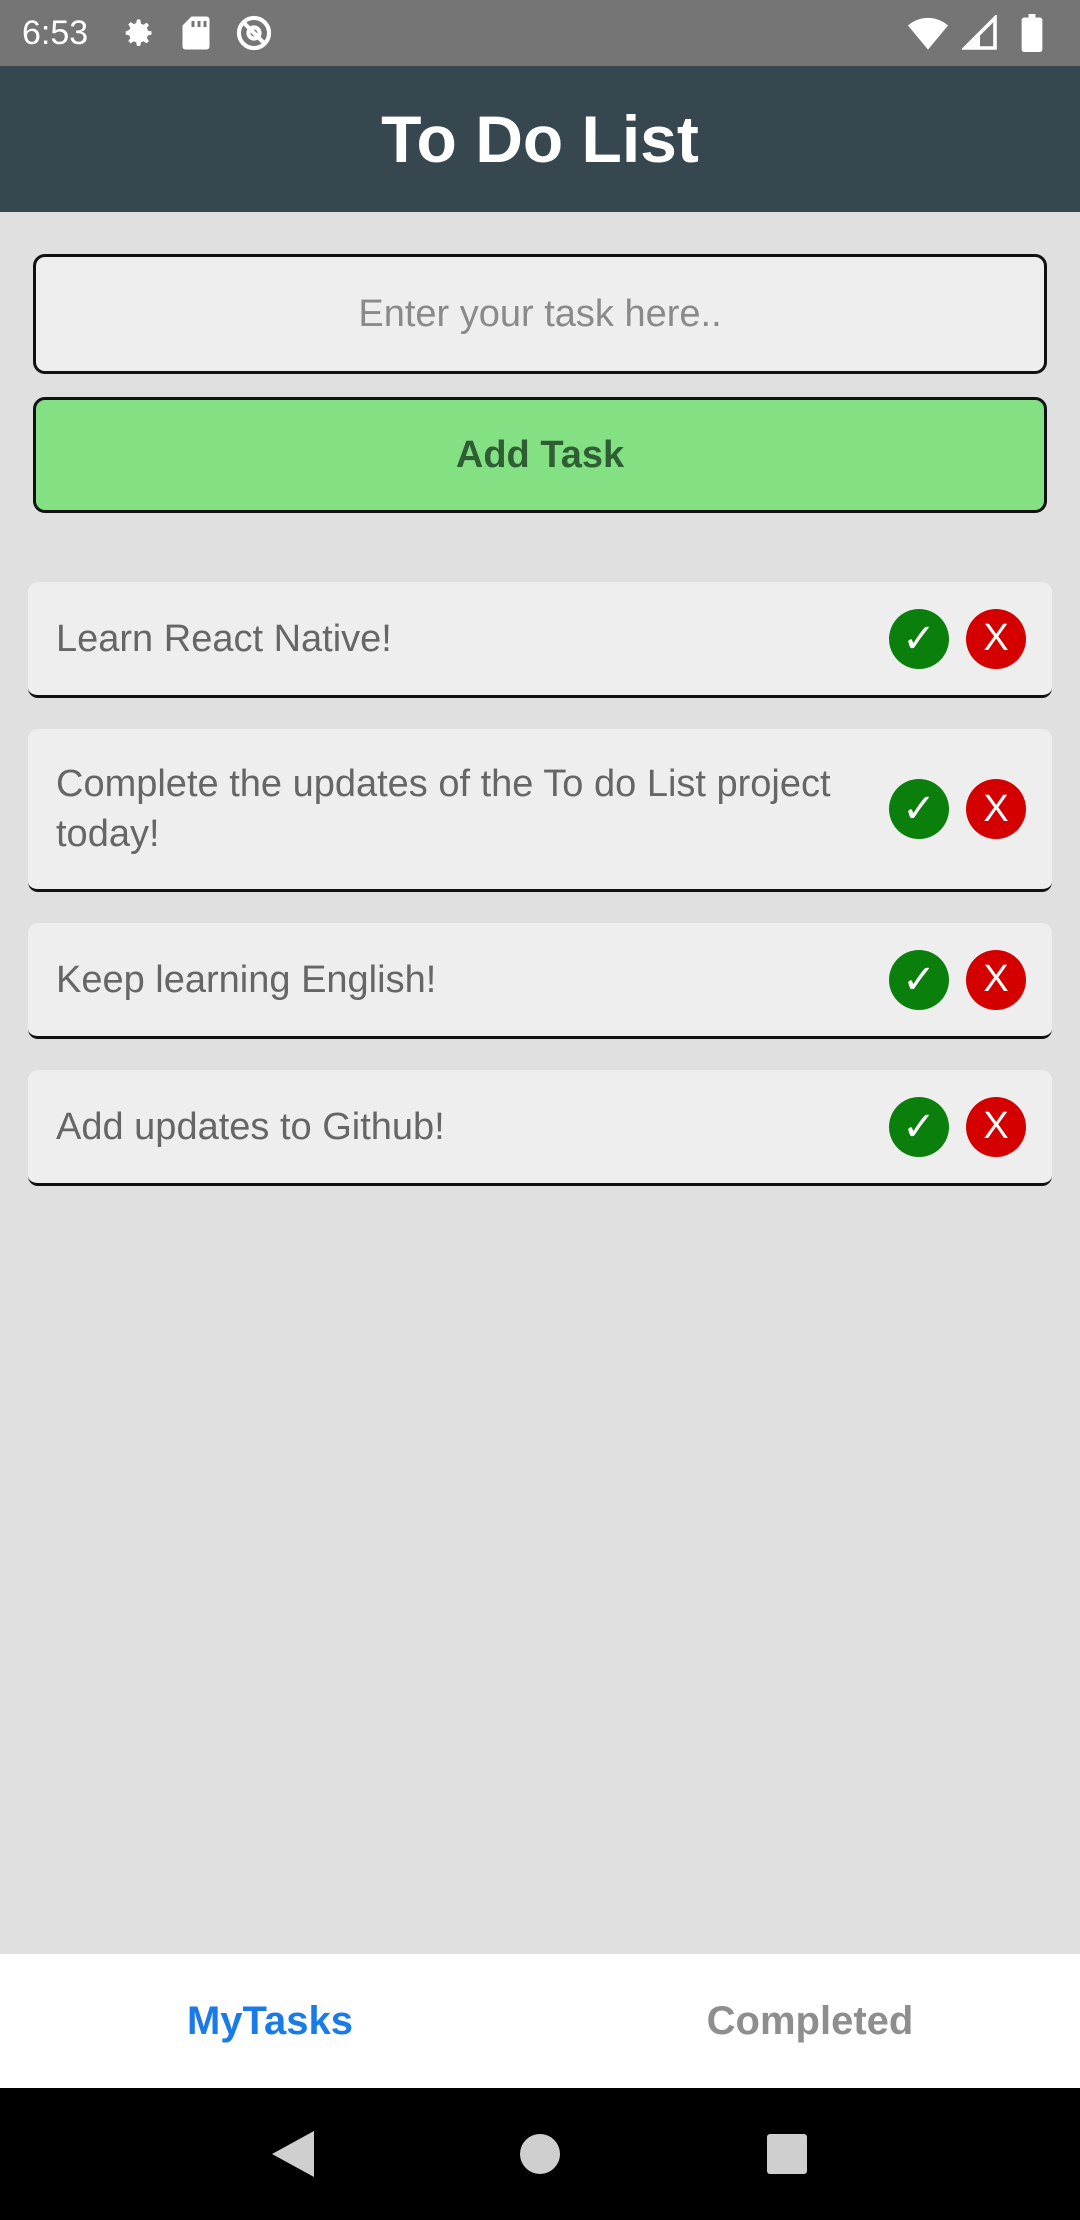 The width and height of the screenshot is (1080, 2220). I want to click on page-title: To Do List, so click(540, 139).